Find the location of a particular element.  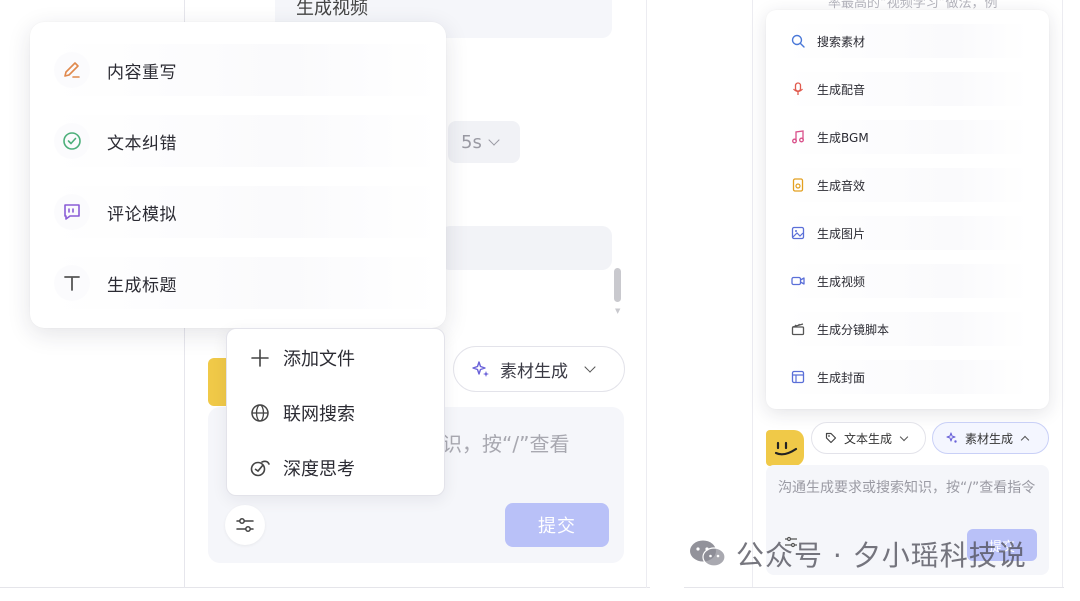

image-icon is located at coordinates (798, 233).